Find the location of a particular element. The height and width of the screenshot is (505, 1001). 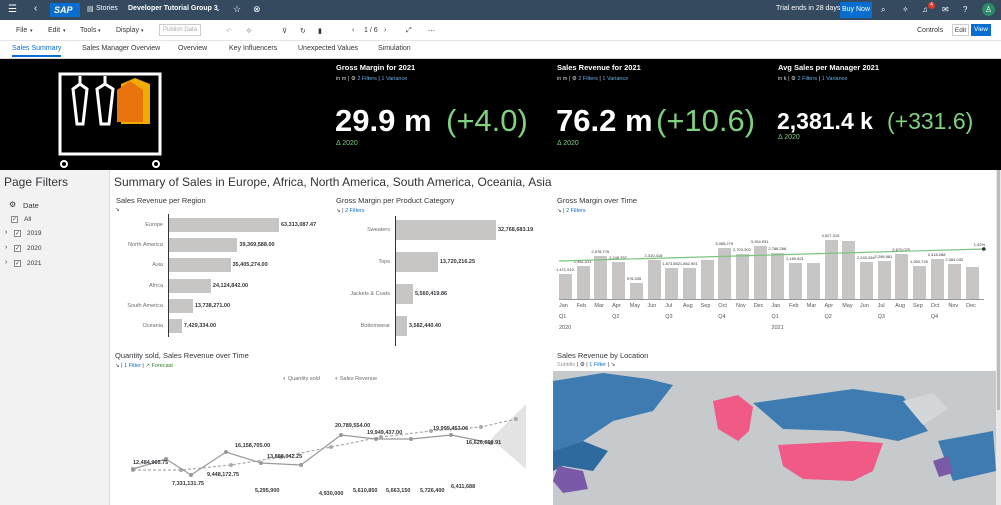

avatar: ♙ is located at coordinates (988, 9).